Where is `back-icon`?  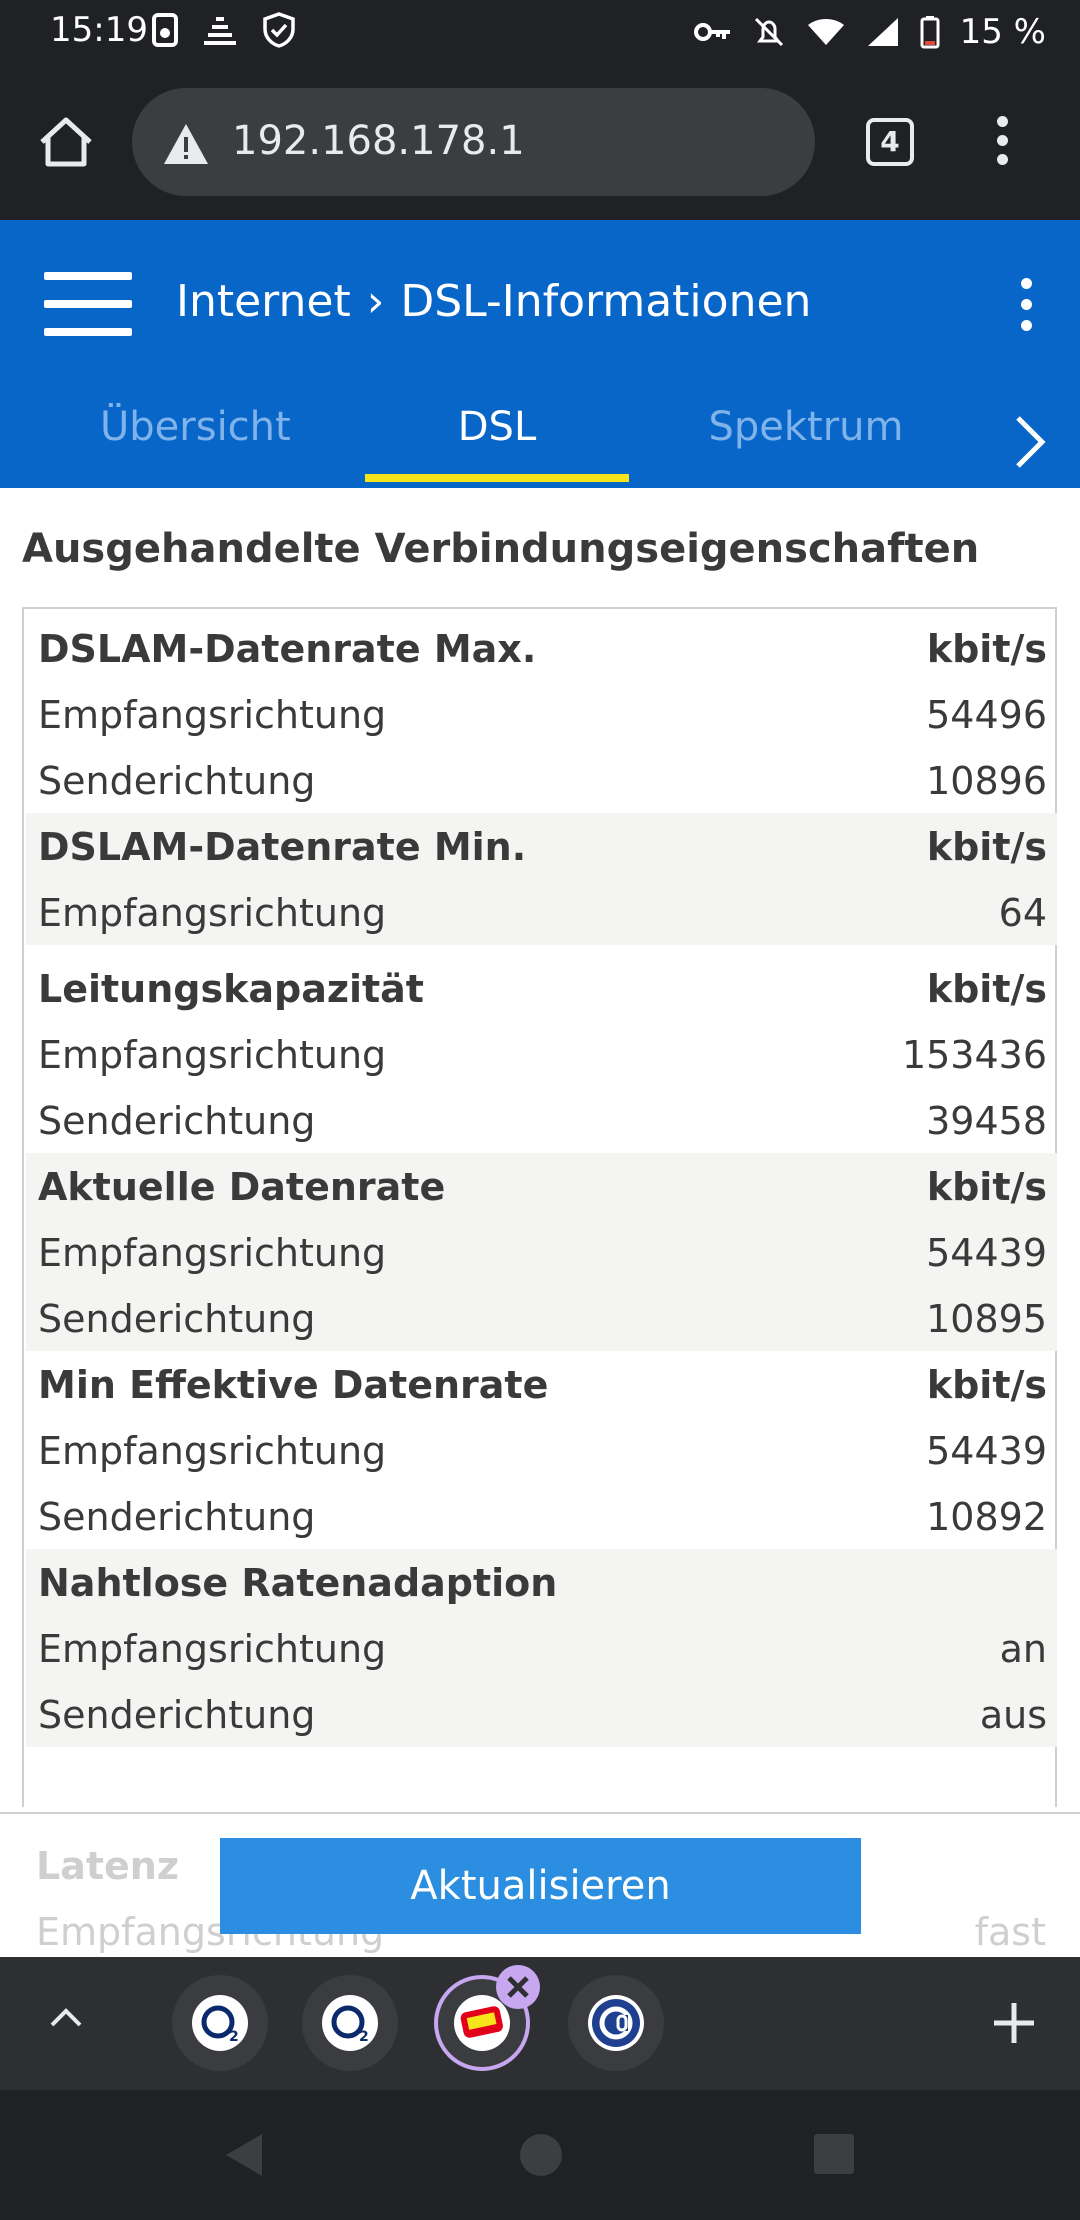 back-icon is located at coordinates (244, 2155).